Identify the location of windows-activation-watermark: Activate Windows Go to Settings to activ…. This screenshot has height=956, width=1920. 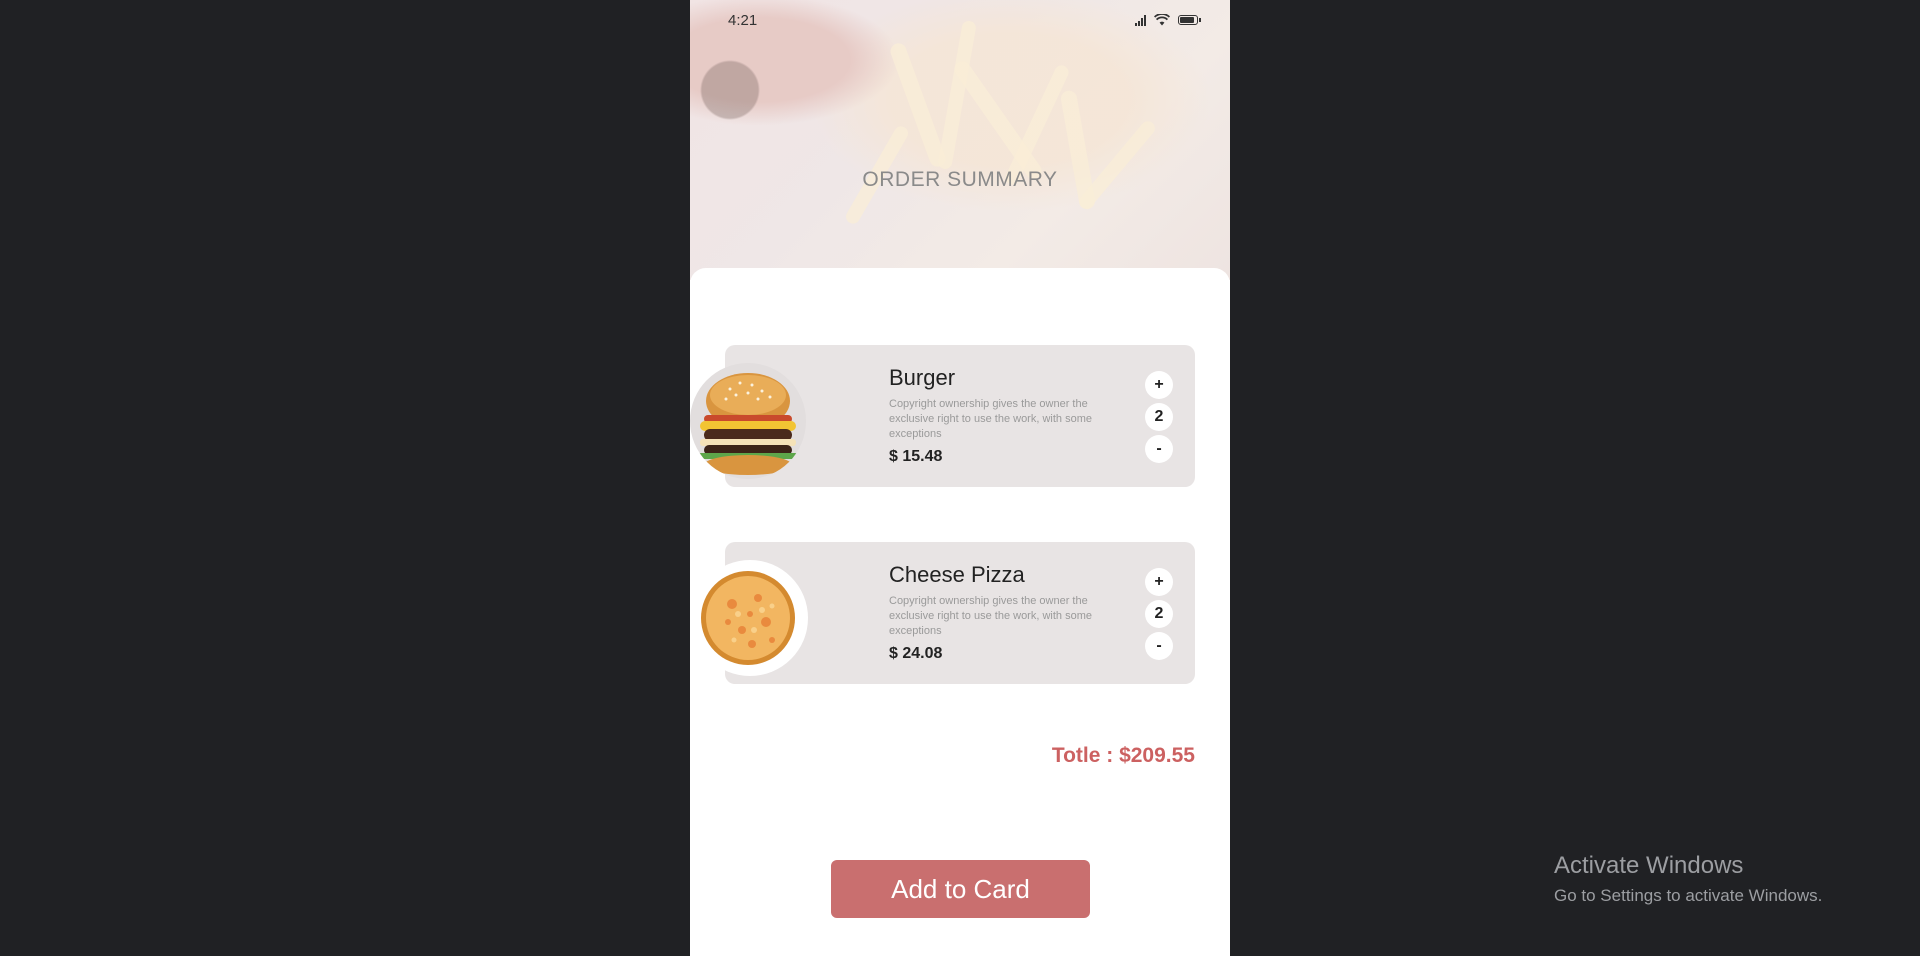
(1688, 879).